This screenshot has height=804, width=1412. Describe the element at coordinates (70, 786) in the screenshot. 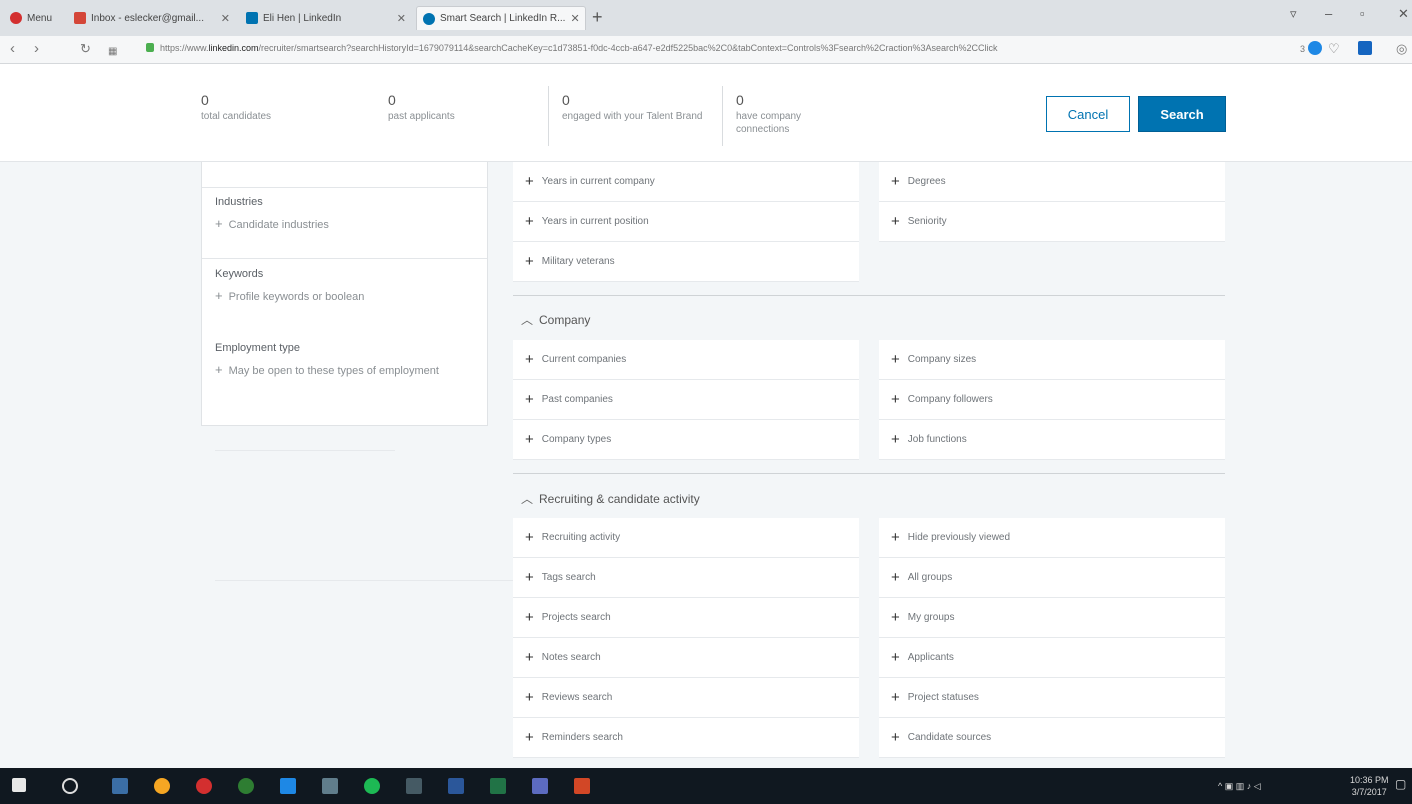

I see `cortana-icon` at that location.